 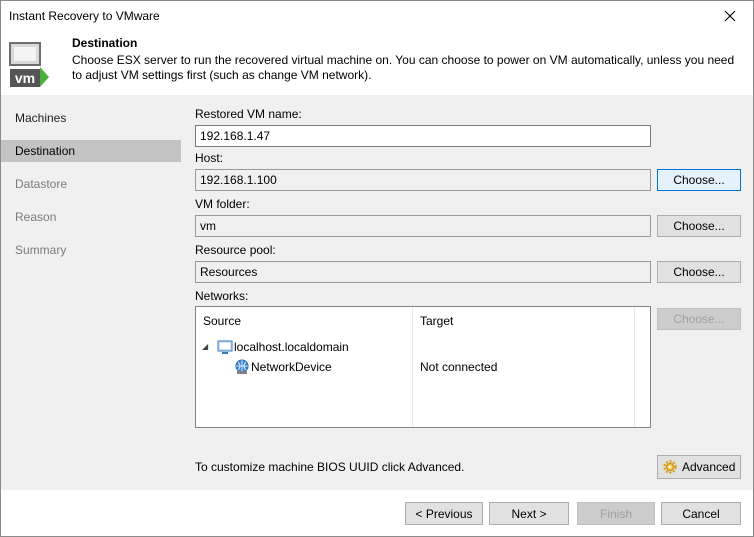 I want to click on previous-button: < Previous, so click(x=444, y=513).